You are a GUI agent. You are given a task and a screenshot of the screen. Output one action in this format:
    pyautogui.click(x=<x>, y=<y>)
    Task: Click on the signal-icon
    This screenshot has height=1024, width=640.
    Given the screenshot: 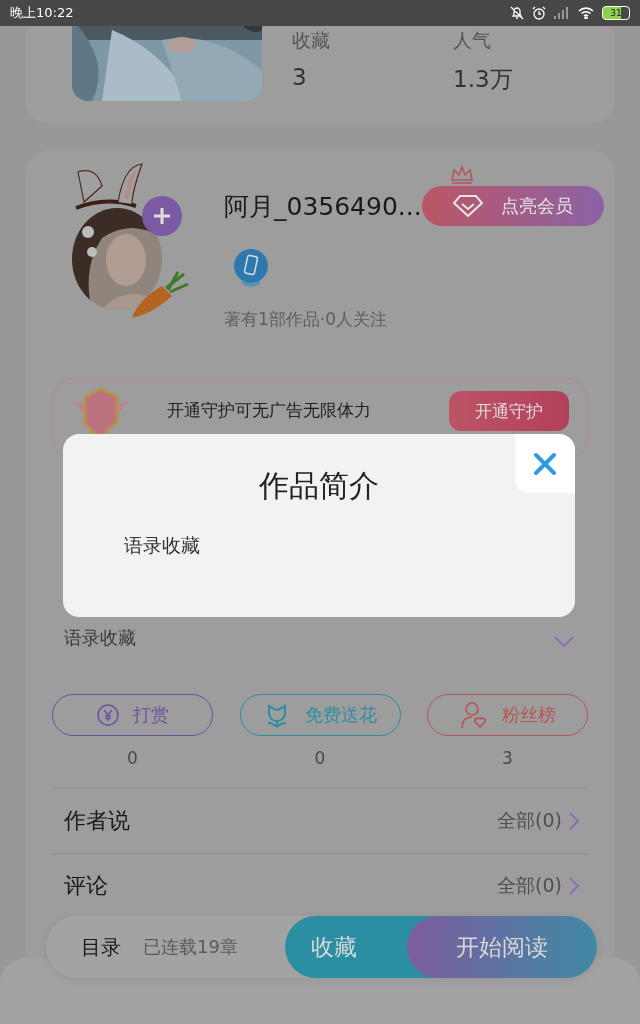 What is the action you would take?
    pyautogui.click(x=562, y=13)
    